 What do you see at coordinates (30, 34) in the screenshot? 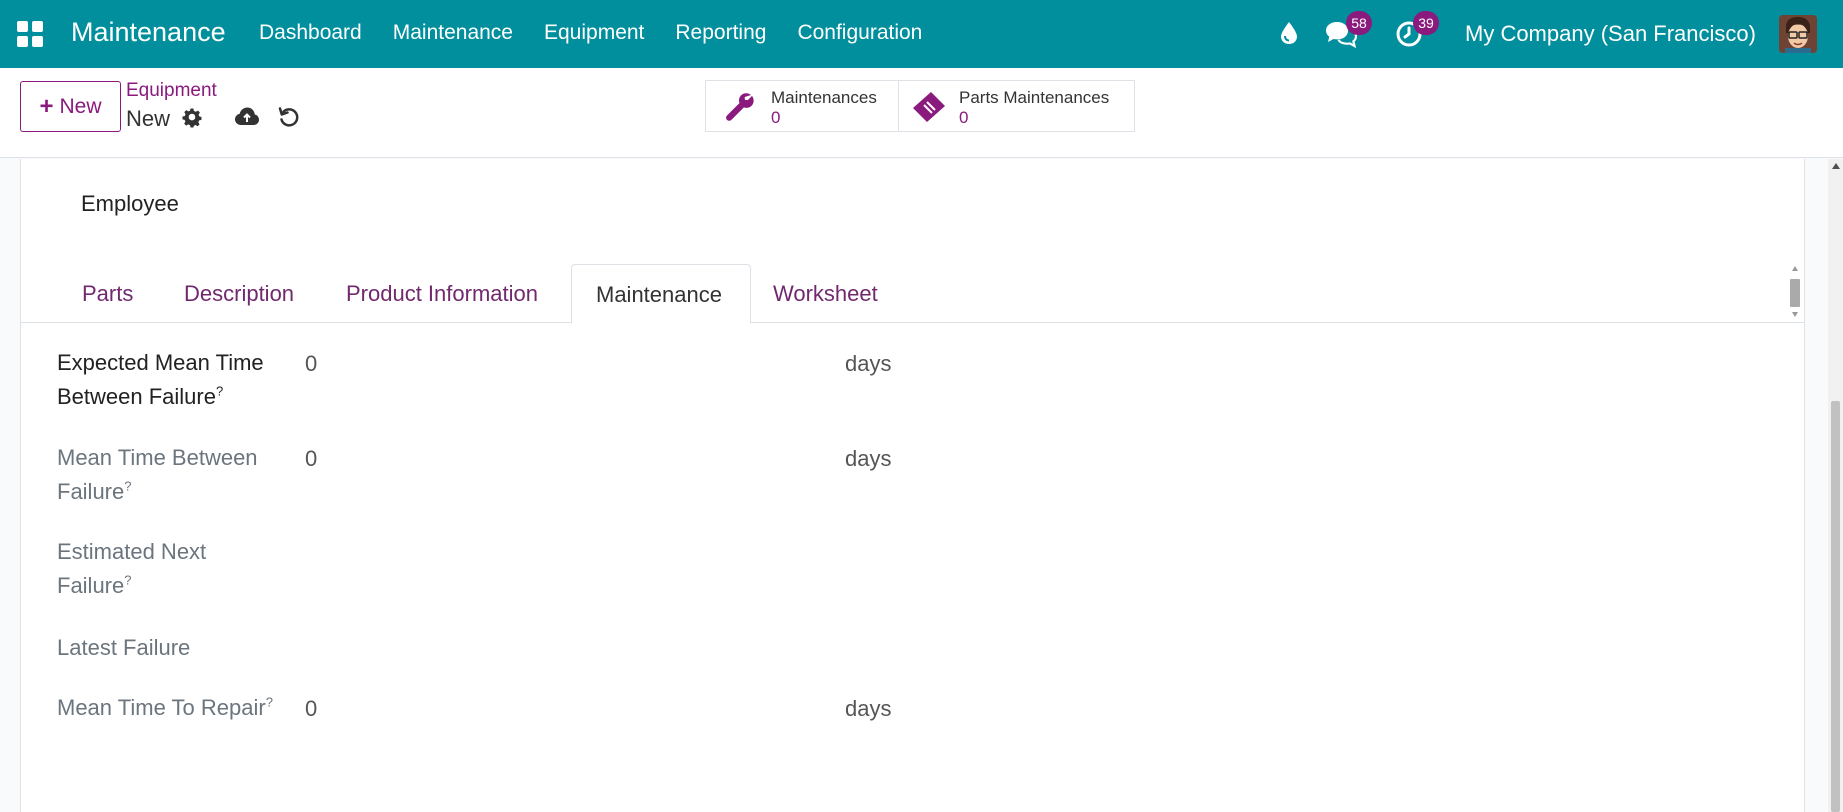
I see `app-menu-icon` at bounding box center [30, 34].